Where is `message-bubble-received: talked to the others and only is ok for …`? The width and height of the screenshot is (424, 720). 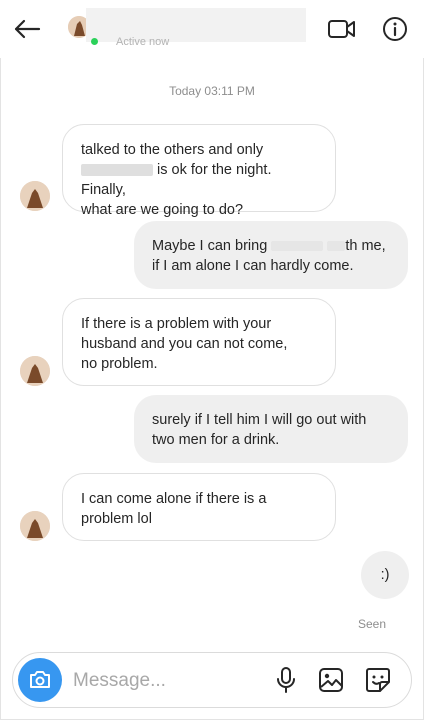 message-bubble-received: talked to the others and only is ok for … is located at coordinates (199, 171).